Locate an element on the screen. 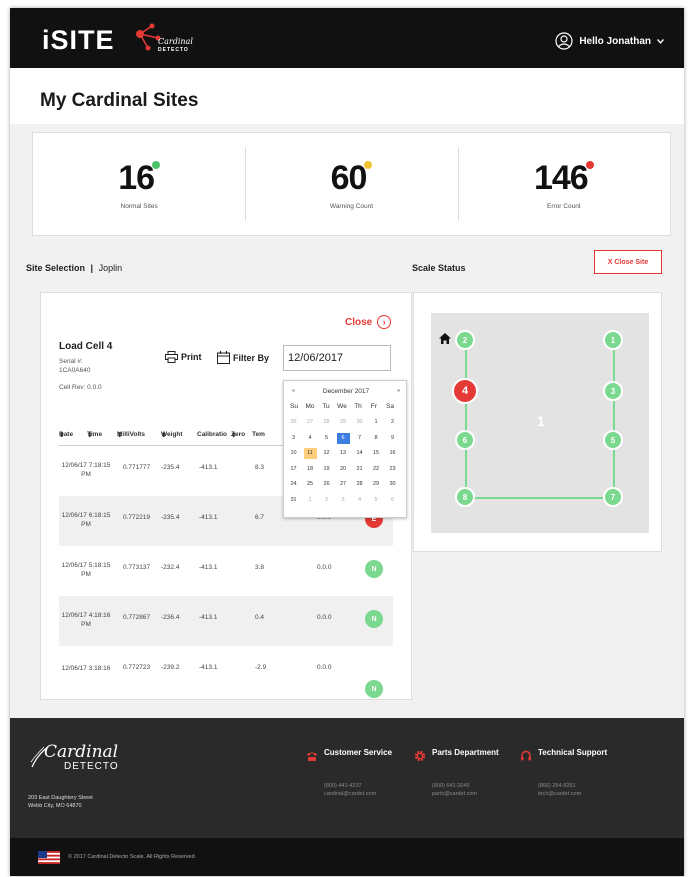  load-cell-node: 5 is located at coordinates (613, 440).